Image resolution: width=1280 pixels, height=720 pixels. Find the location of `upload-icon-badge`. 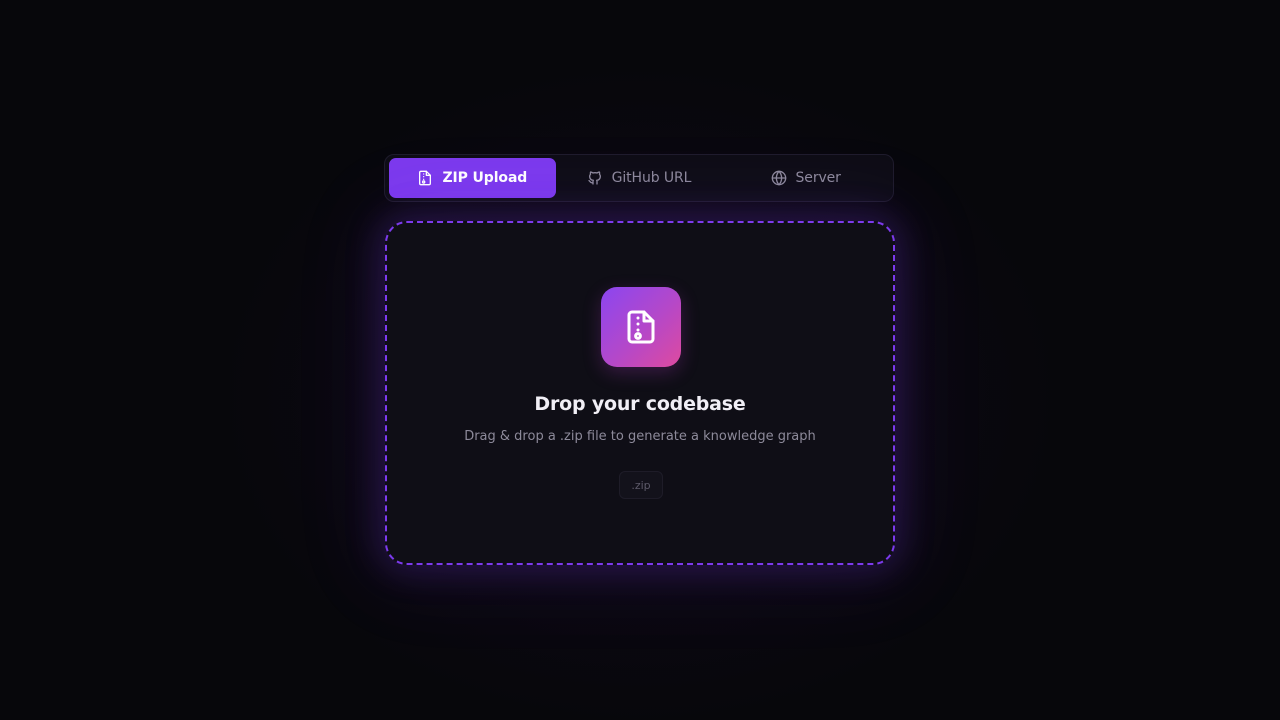

upload-icon-badge is located at coordinates (641, 327).